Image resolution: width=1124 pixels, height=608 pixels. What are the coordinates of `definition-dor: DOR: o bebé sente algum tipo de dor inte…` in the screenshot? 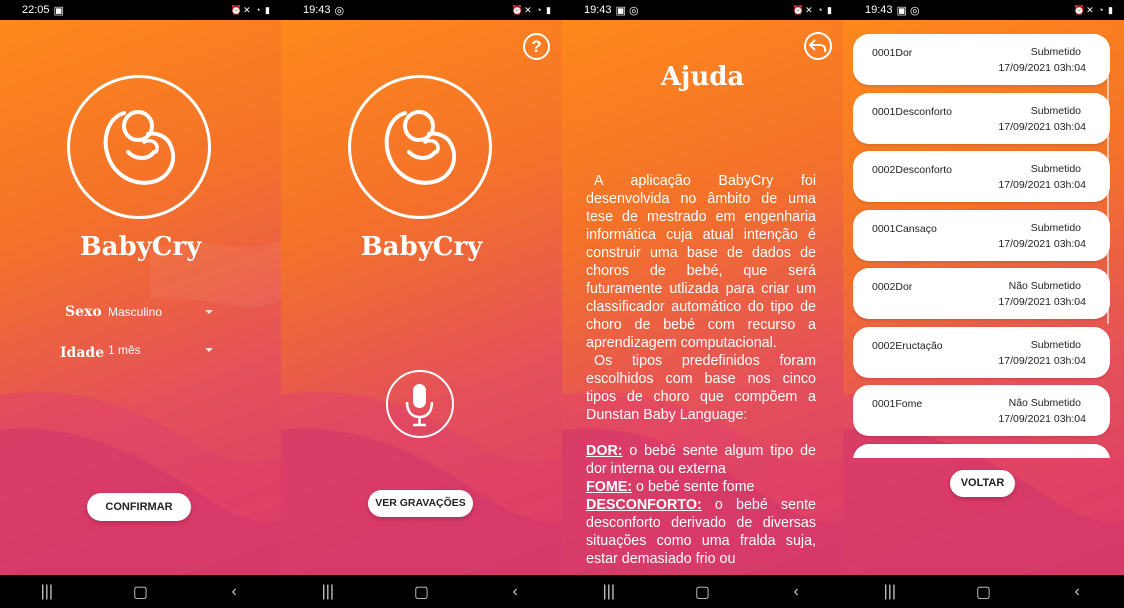 It's located at (701, 460).